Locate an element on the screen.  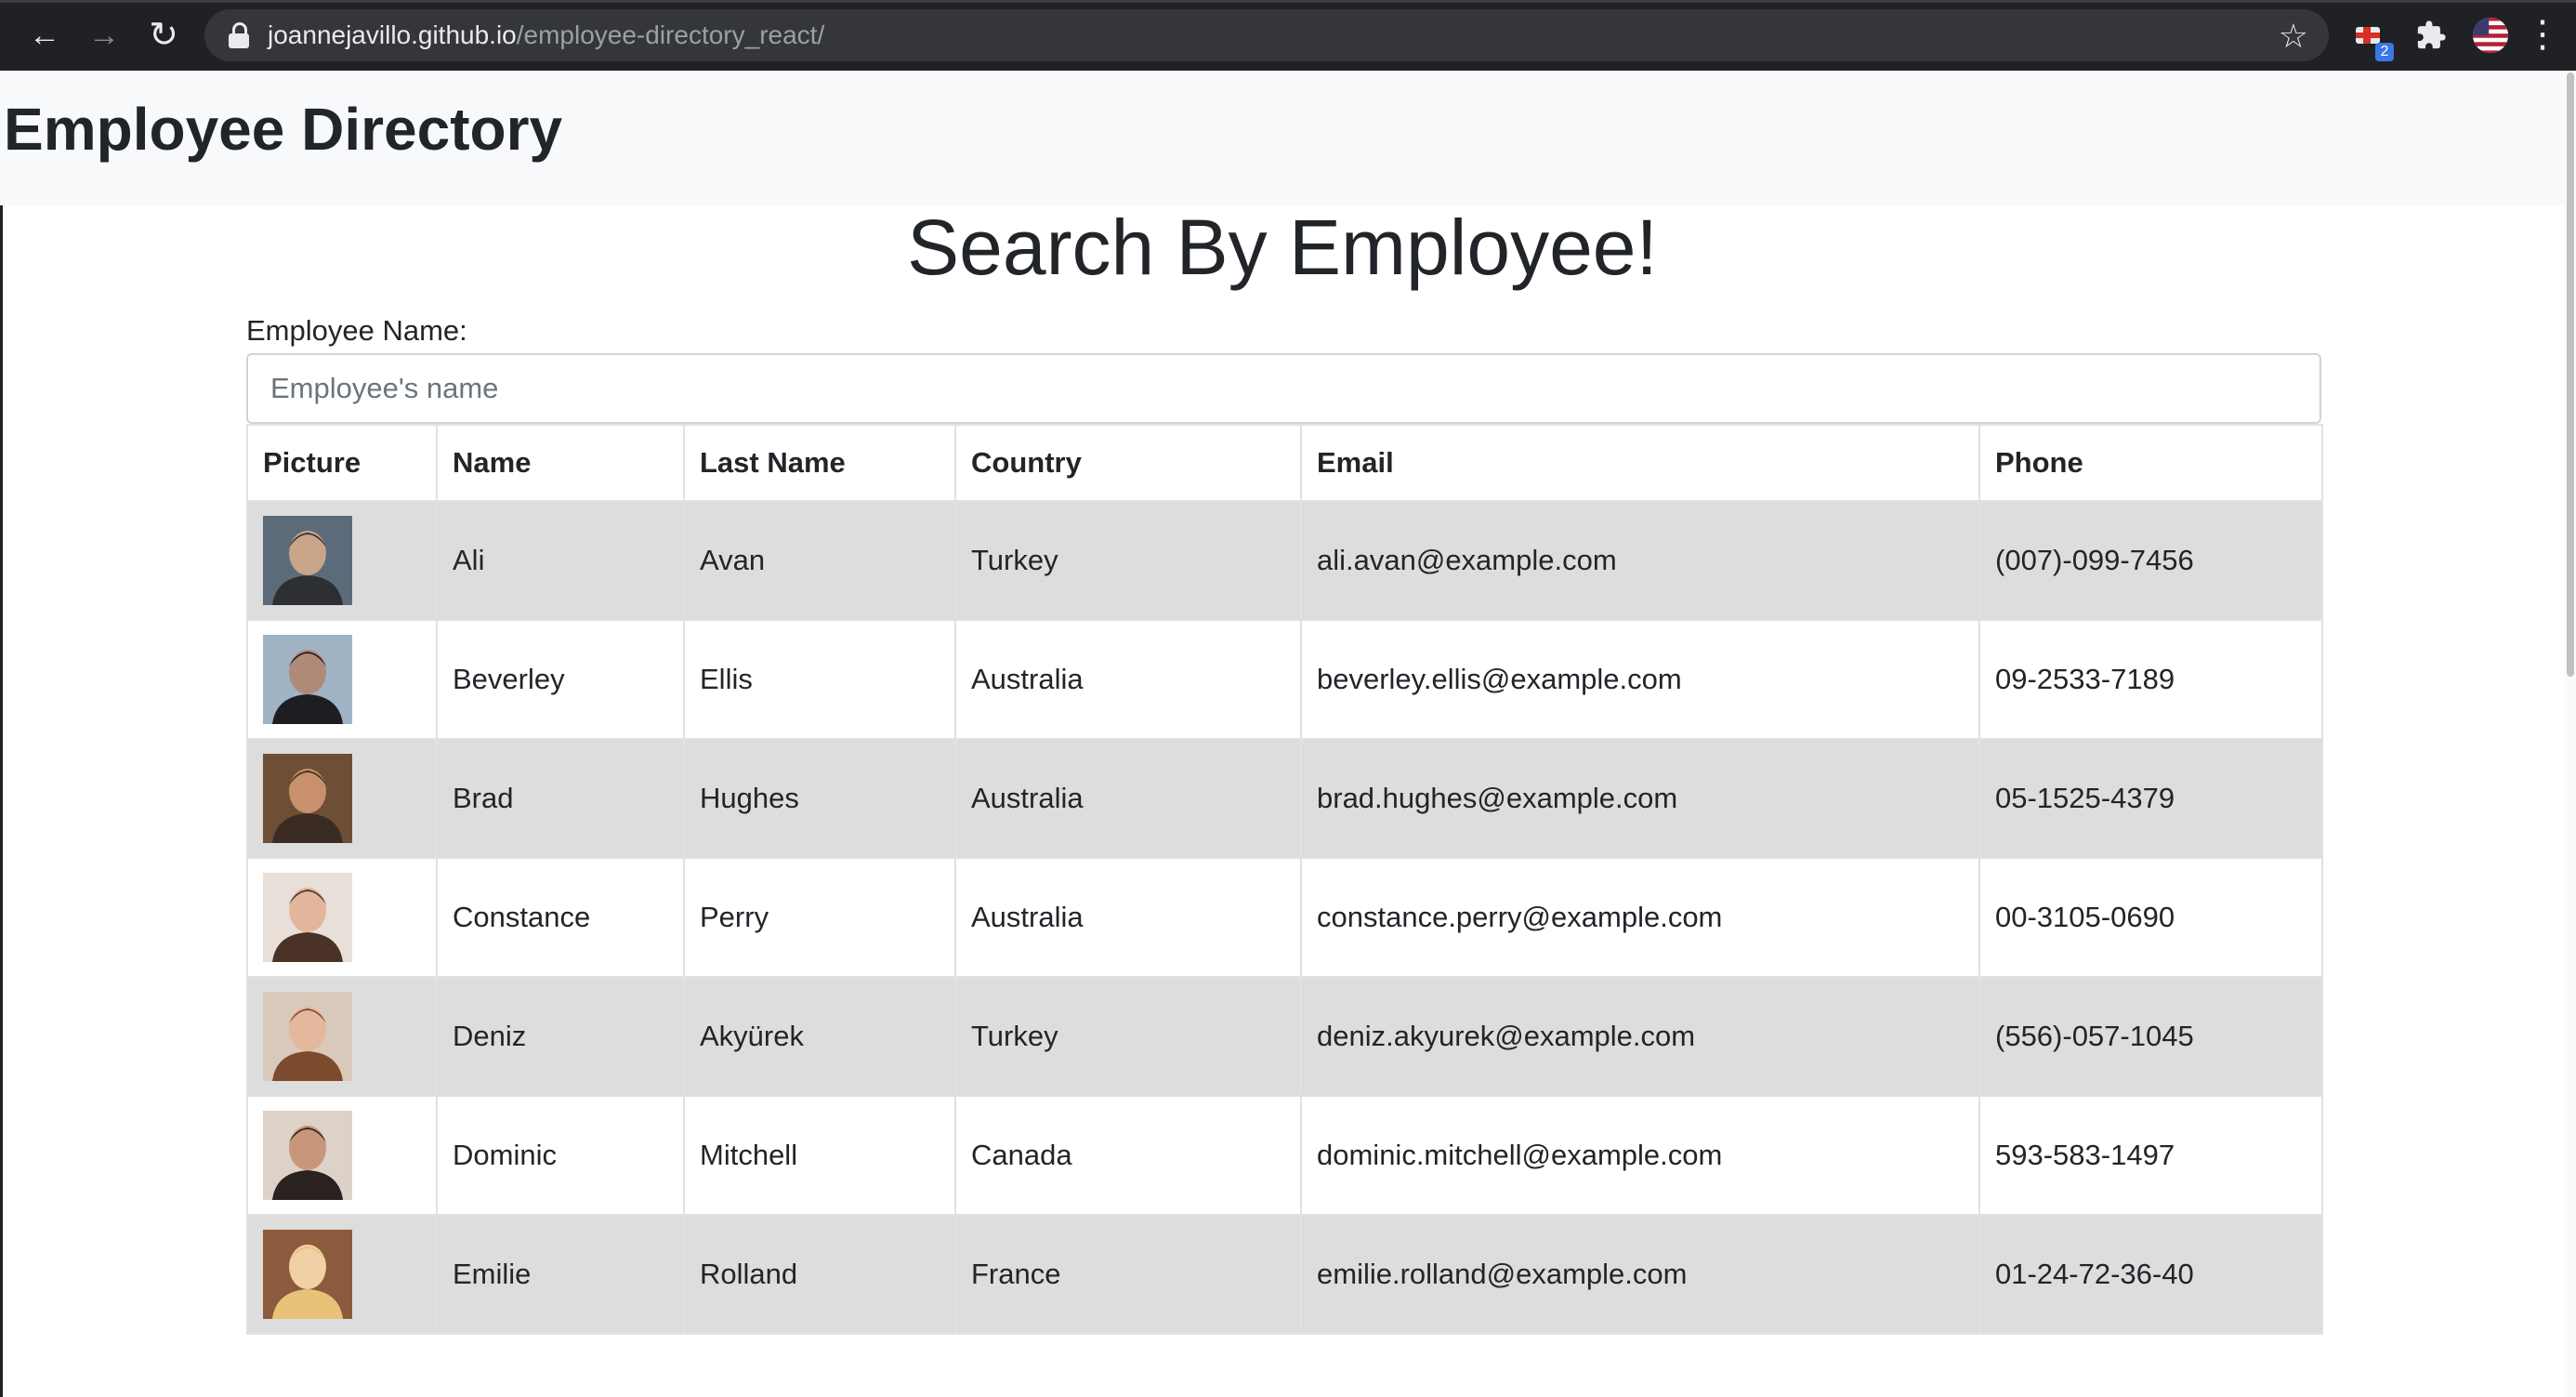
employee-email: dominic.mitchell@example.com is located at coordinates (1640, 1156).